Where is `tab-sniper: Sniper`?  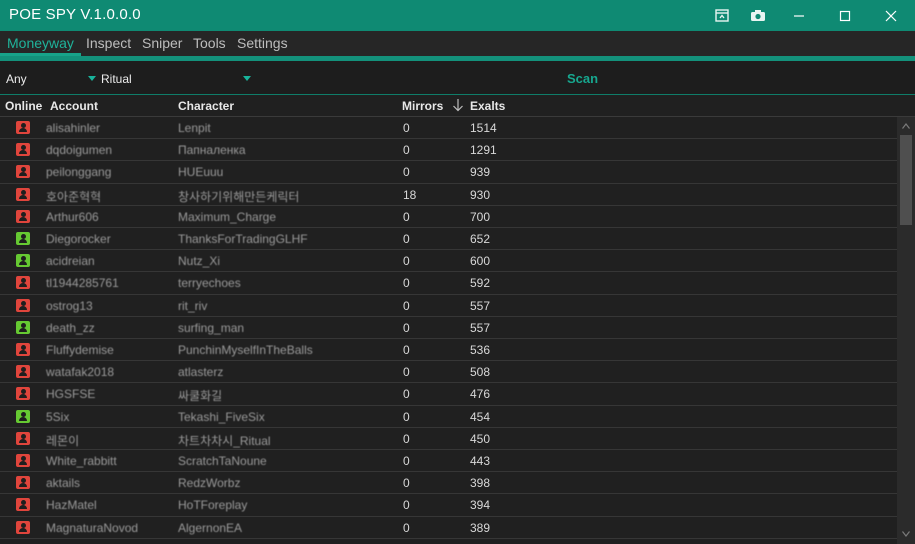 tab-sniper: Sniper is located at coordinates (162, 43).